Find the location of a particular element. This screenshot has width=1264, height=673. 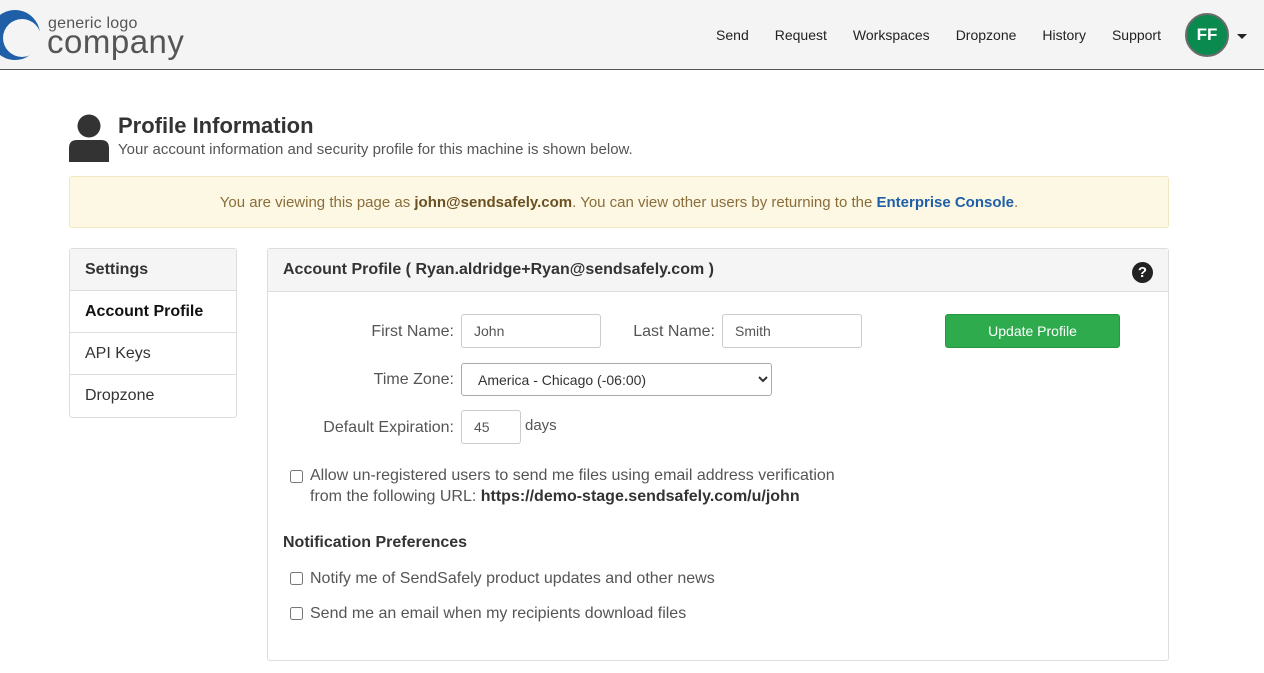

logo-big-text: company is located at coordinates (116, 41).